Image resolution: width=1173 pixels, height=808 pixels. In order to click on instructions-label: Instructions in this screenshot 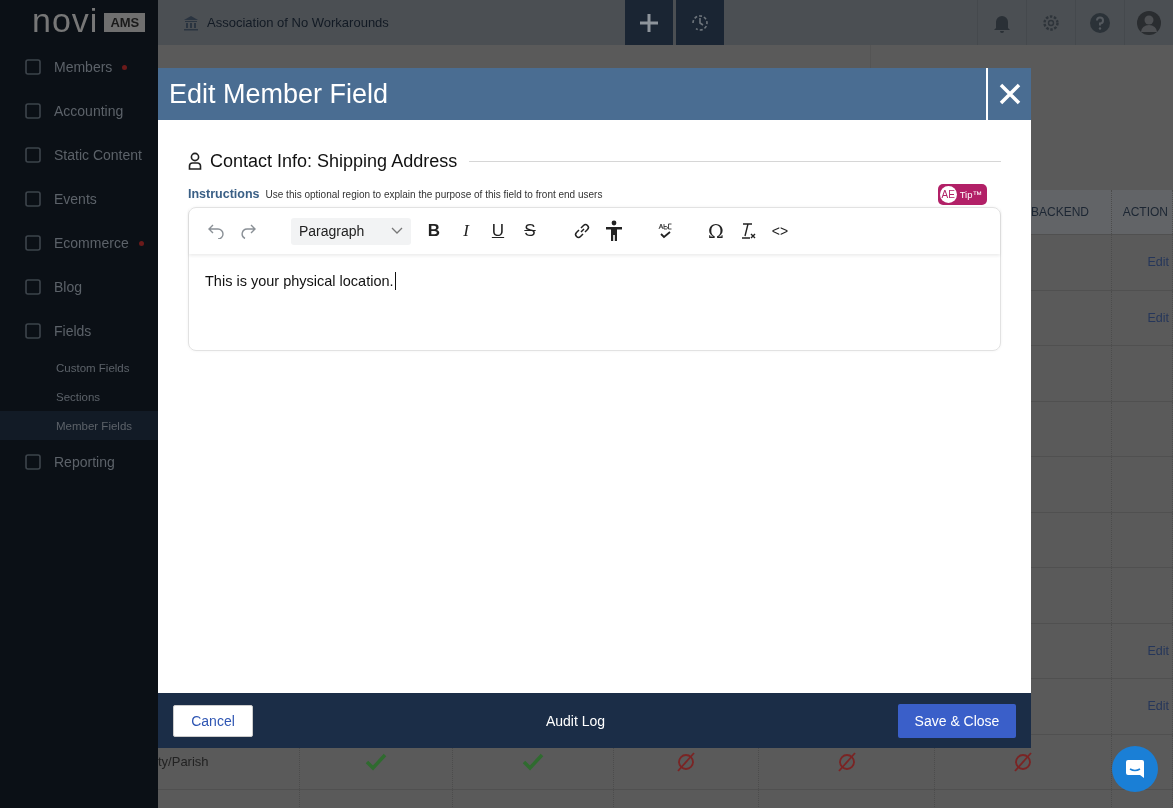, I will do `click(224, 194)`.